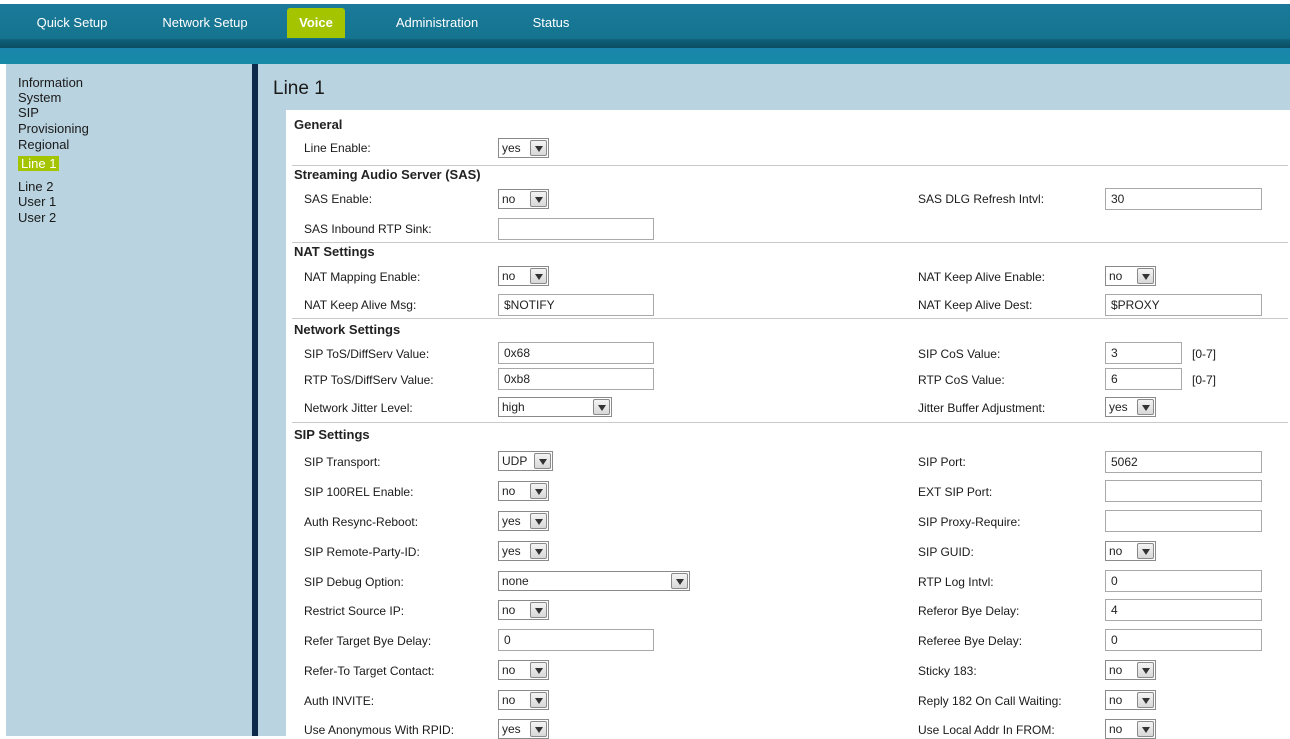  I want to click on sas-inbound-rtp-sink-input, so click(576, 229).